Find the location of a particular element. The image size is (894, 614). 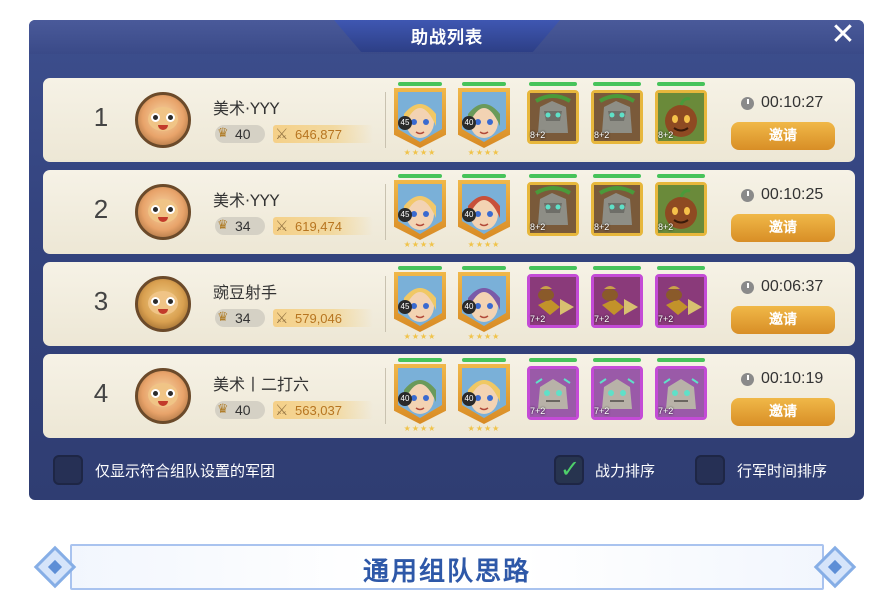

sort-power-checkbox: ✓ is located at coordinates (569, 470).